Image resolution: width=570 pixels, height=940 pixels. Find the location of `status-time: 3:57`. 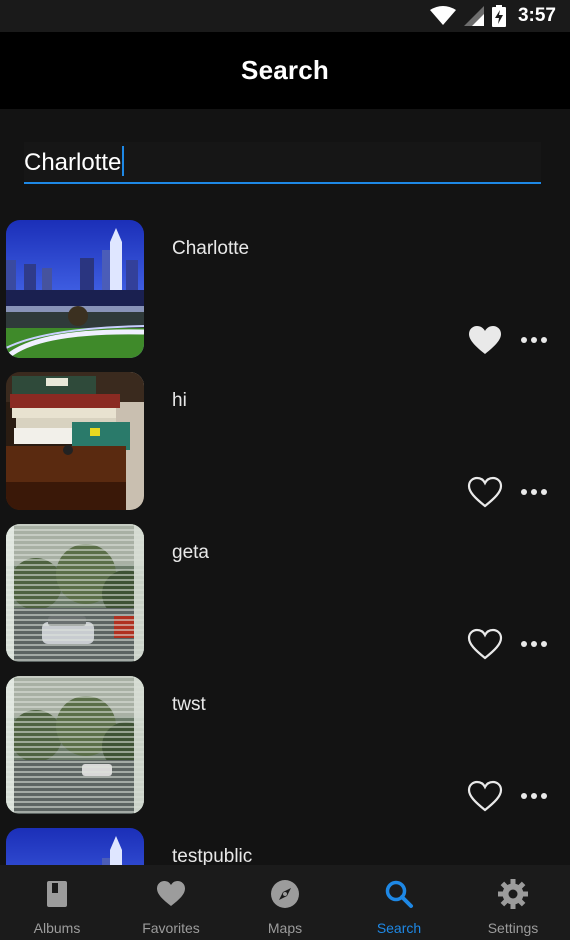

status-time: 3:57 is located at coordinates (536, 15).